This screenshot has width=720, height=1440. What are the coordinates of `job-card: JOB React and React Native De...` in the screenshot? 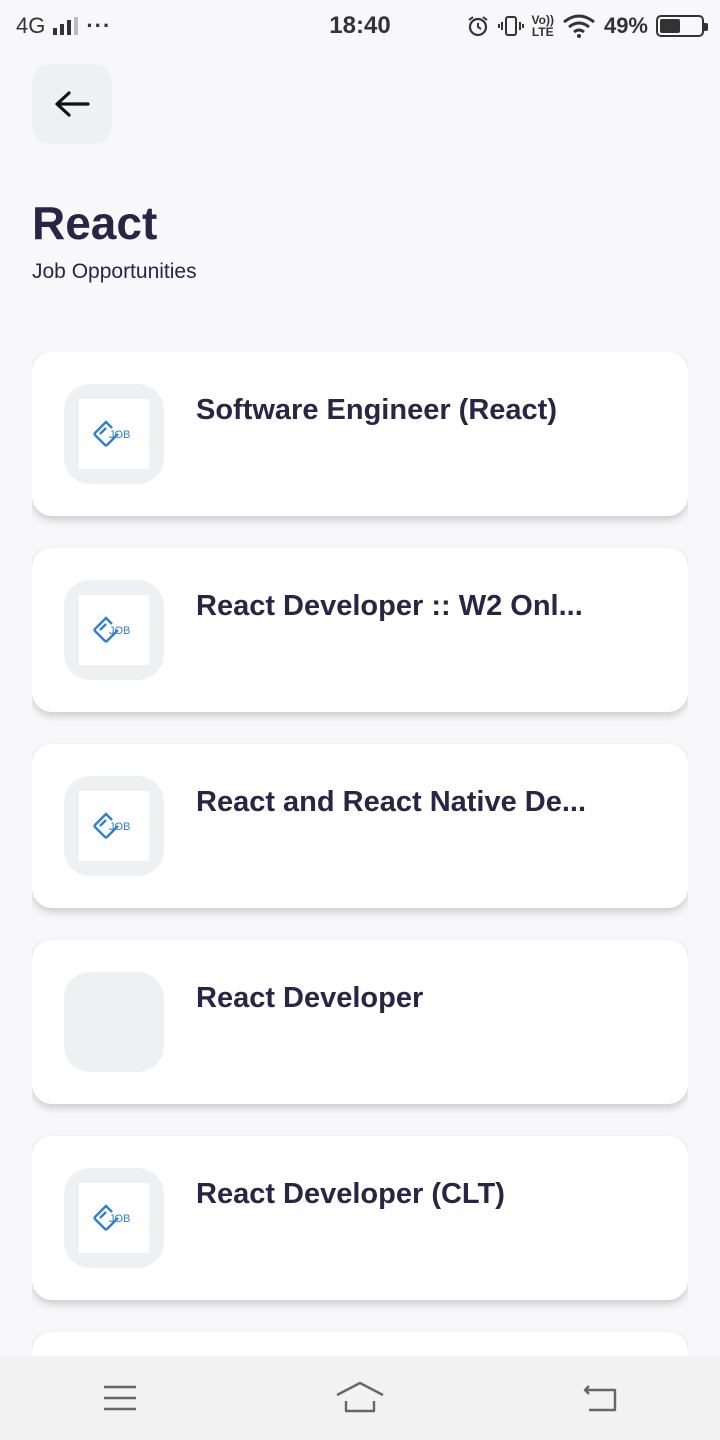 It's located at (360, 826).